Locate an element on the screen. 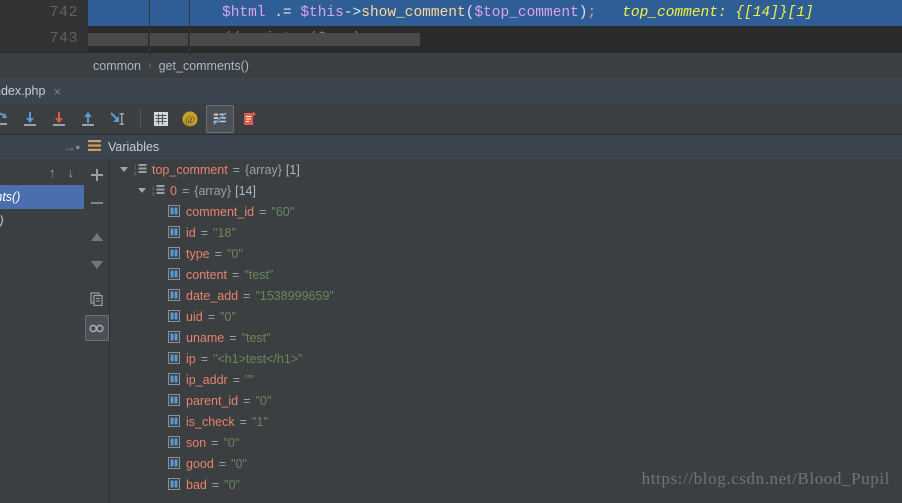  sort-down-icon: ↓ is located at coordinates (71, 172).